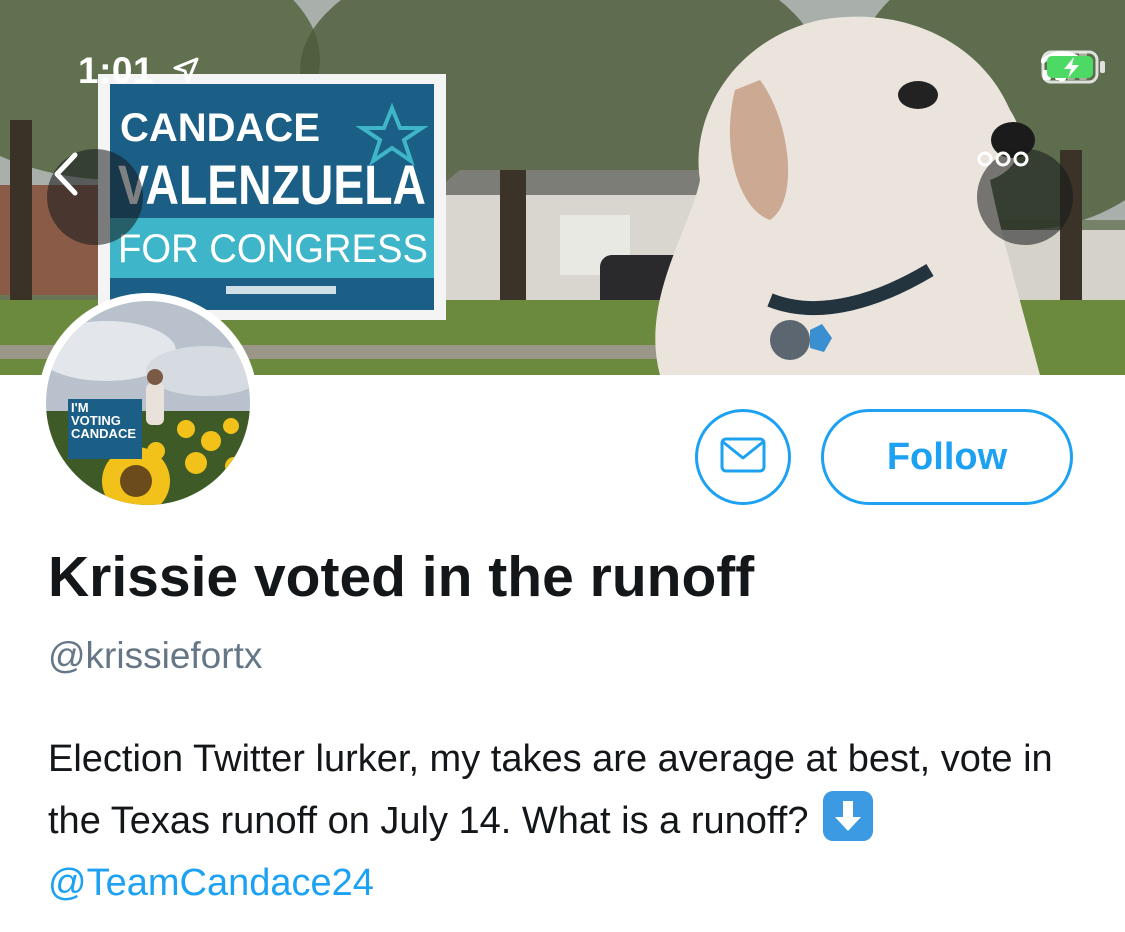 The image size is (1125, 932). I want to click on back-button, so click(95, 197).